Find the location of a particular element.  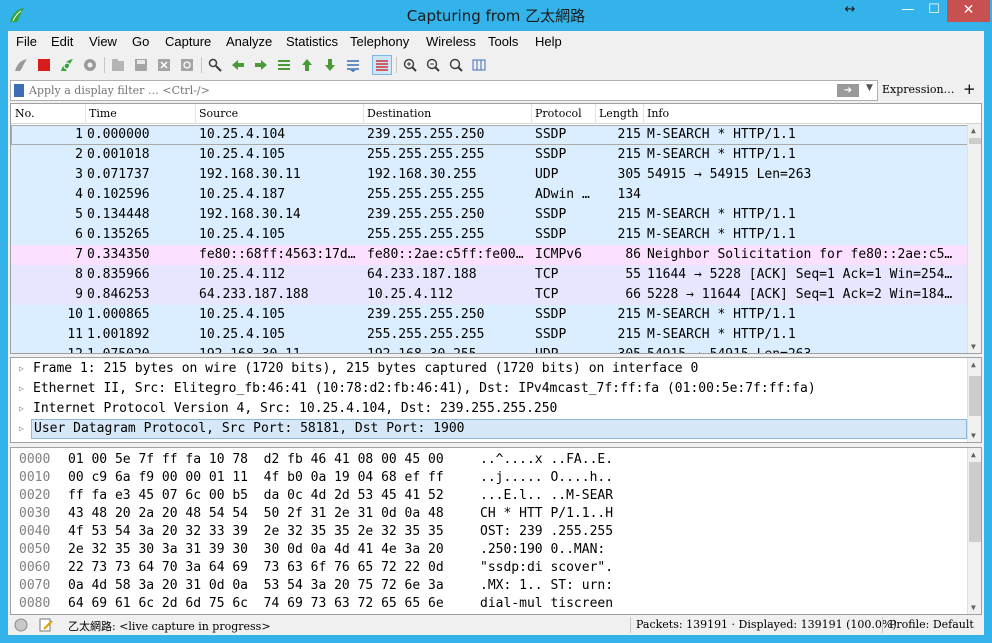

capture-comment-icon is located at coordinates (46, 625).